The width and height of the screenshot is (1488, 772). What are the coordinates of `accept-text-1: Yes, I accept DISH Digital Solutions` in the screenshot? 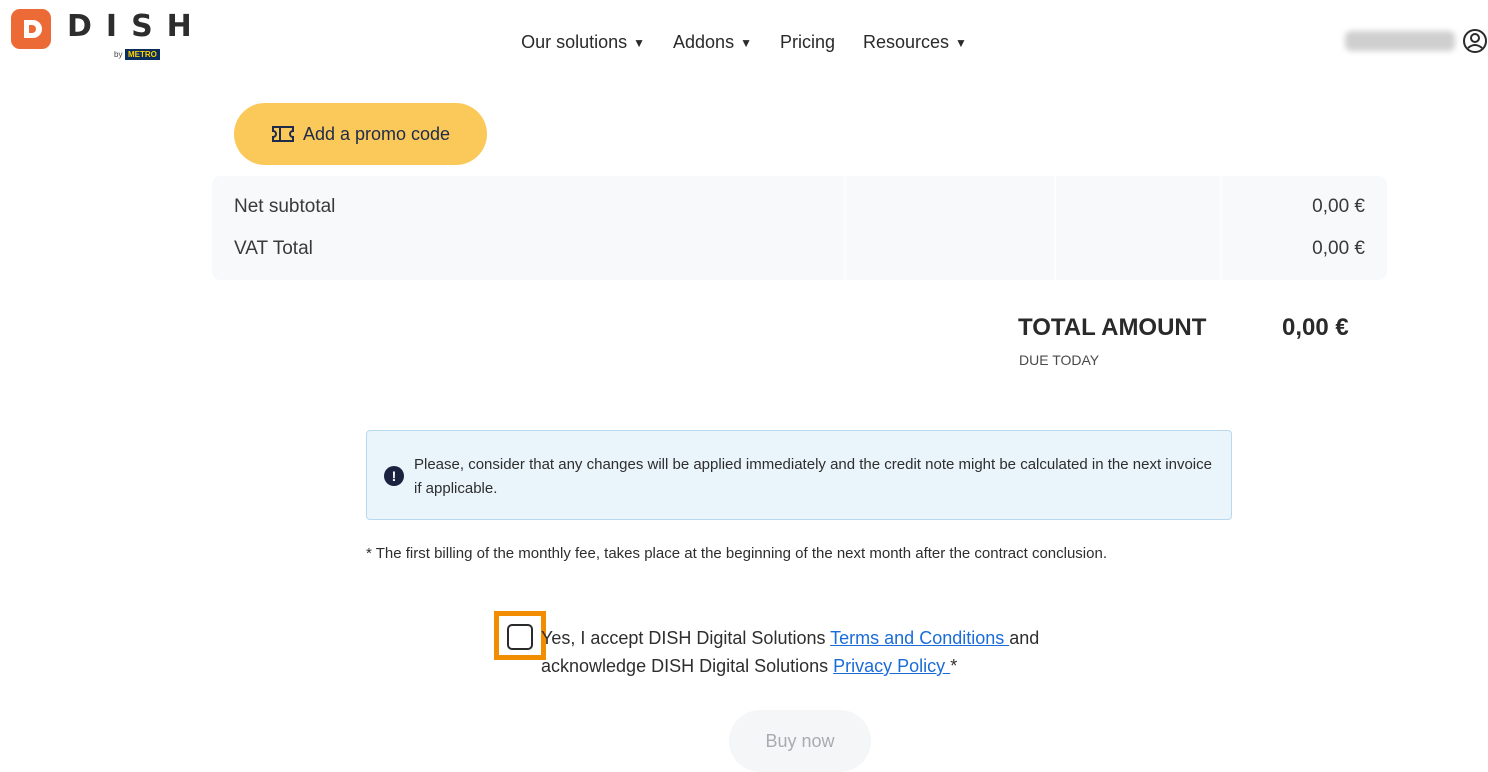 It's located at (686, 638).